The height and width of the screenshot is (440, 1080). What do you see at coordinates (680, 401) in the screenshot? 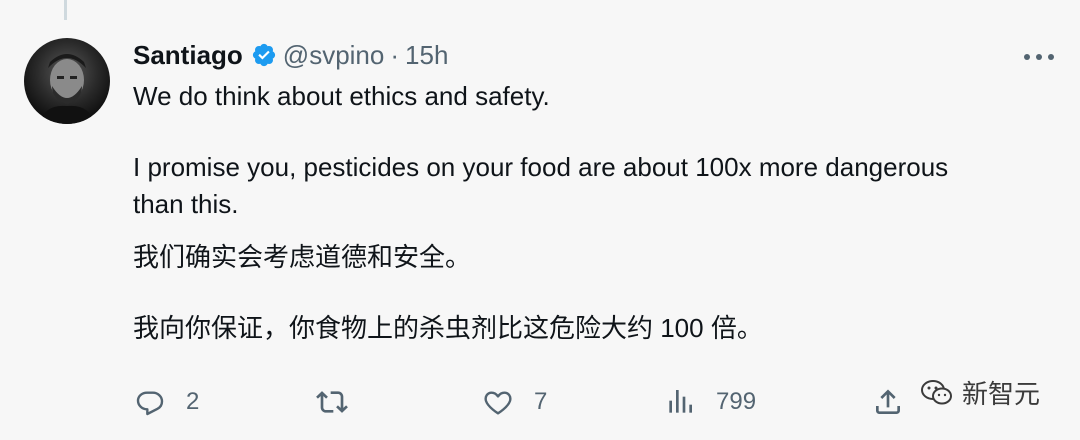
I see `views-icon` at bounding box center [680, 401].